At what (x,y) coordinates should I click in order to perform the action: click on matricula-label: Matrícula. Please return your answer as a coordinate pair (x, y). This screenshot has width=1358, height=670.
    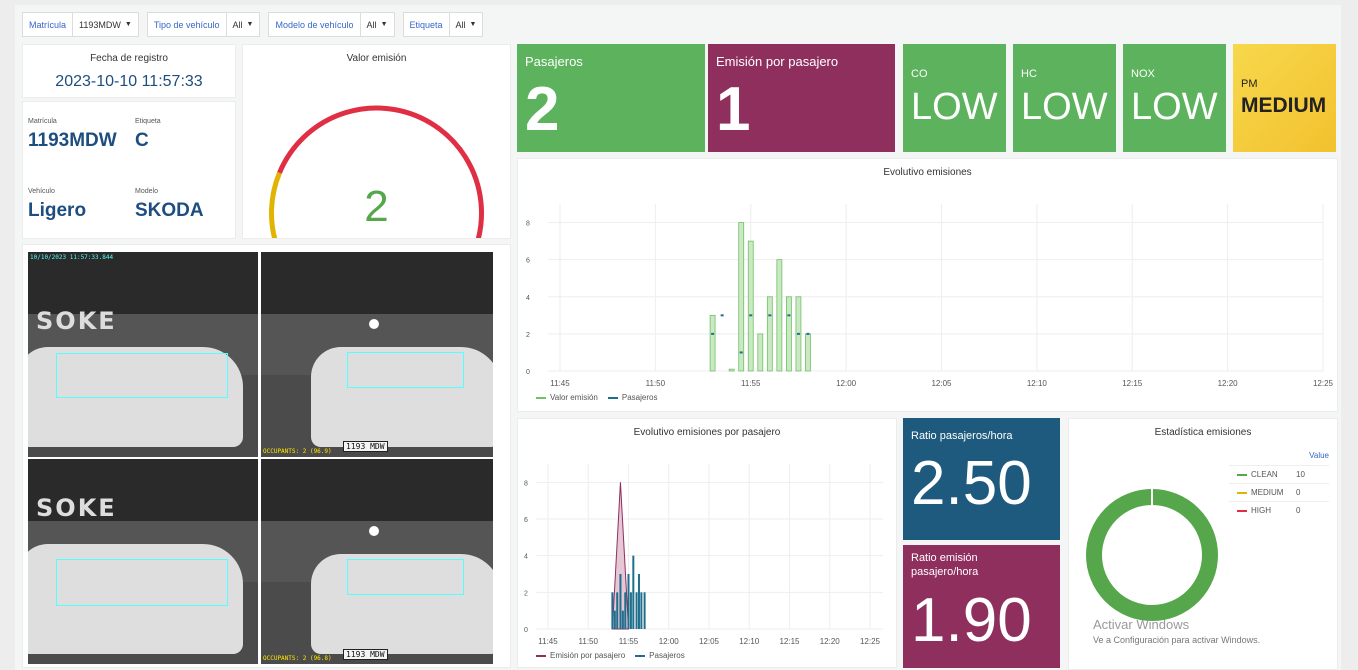
    Looking at the image, I should click on (42, 121).